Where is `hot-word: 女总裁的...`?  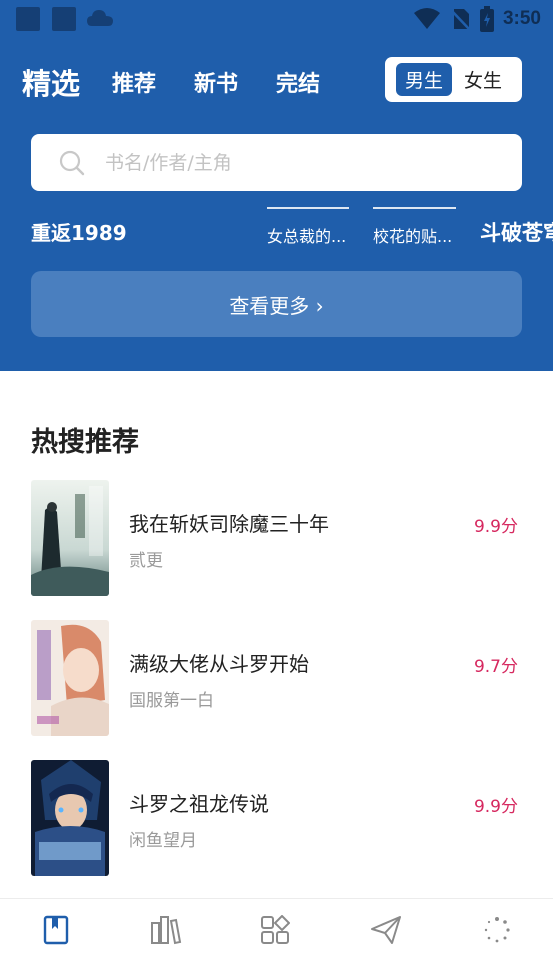
hot-word: 女总裁的... is located at coordinates (308, 227).